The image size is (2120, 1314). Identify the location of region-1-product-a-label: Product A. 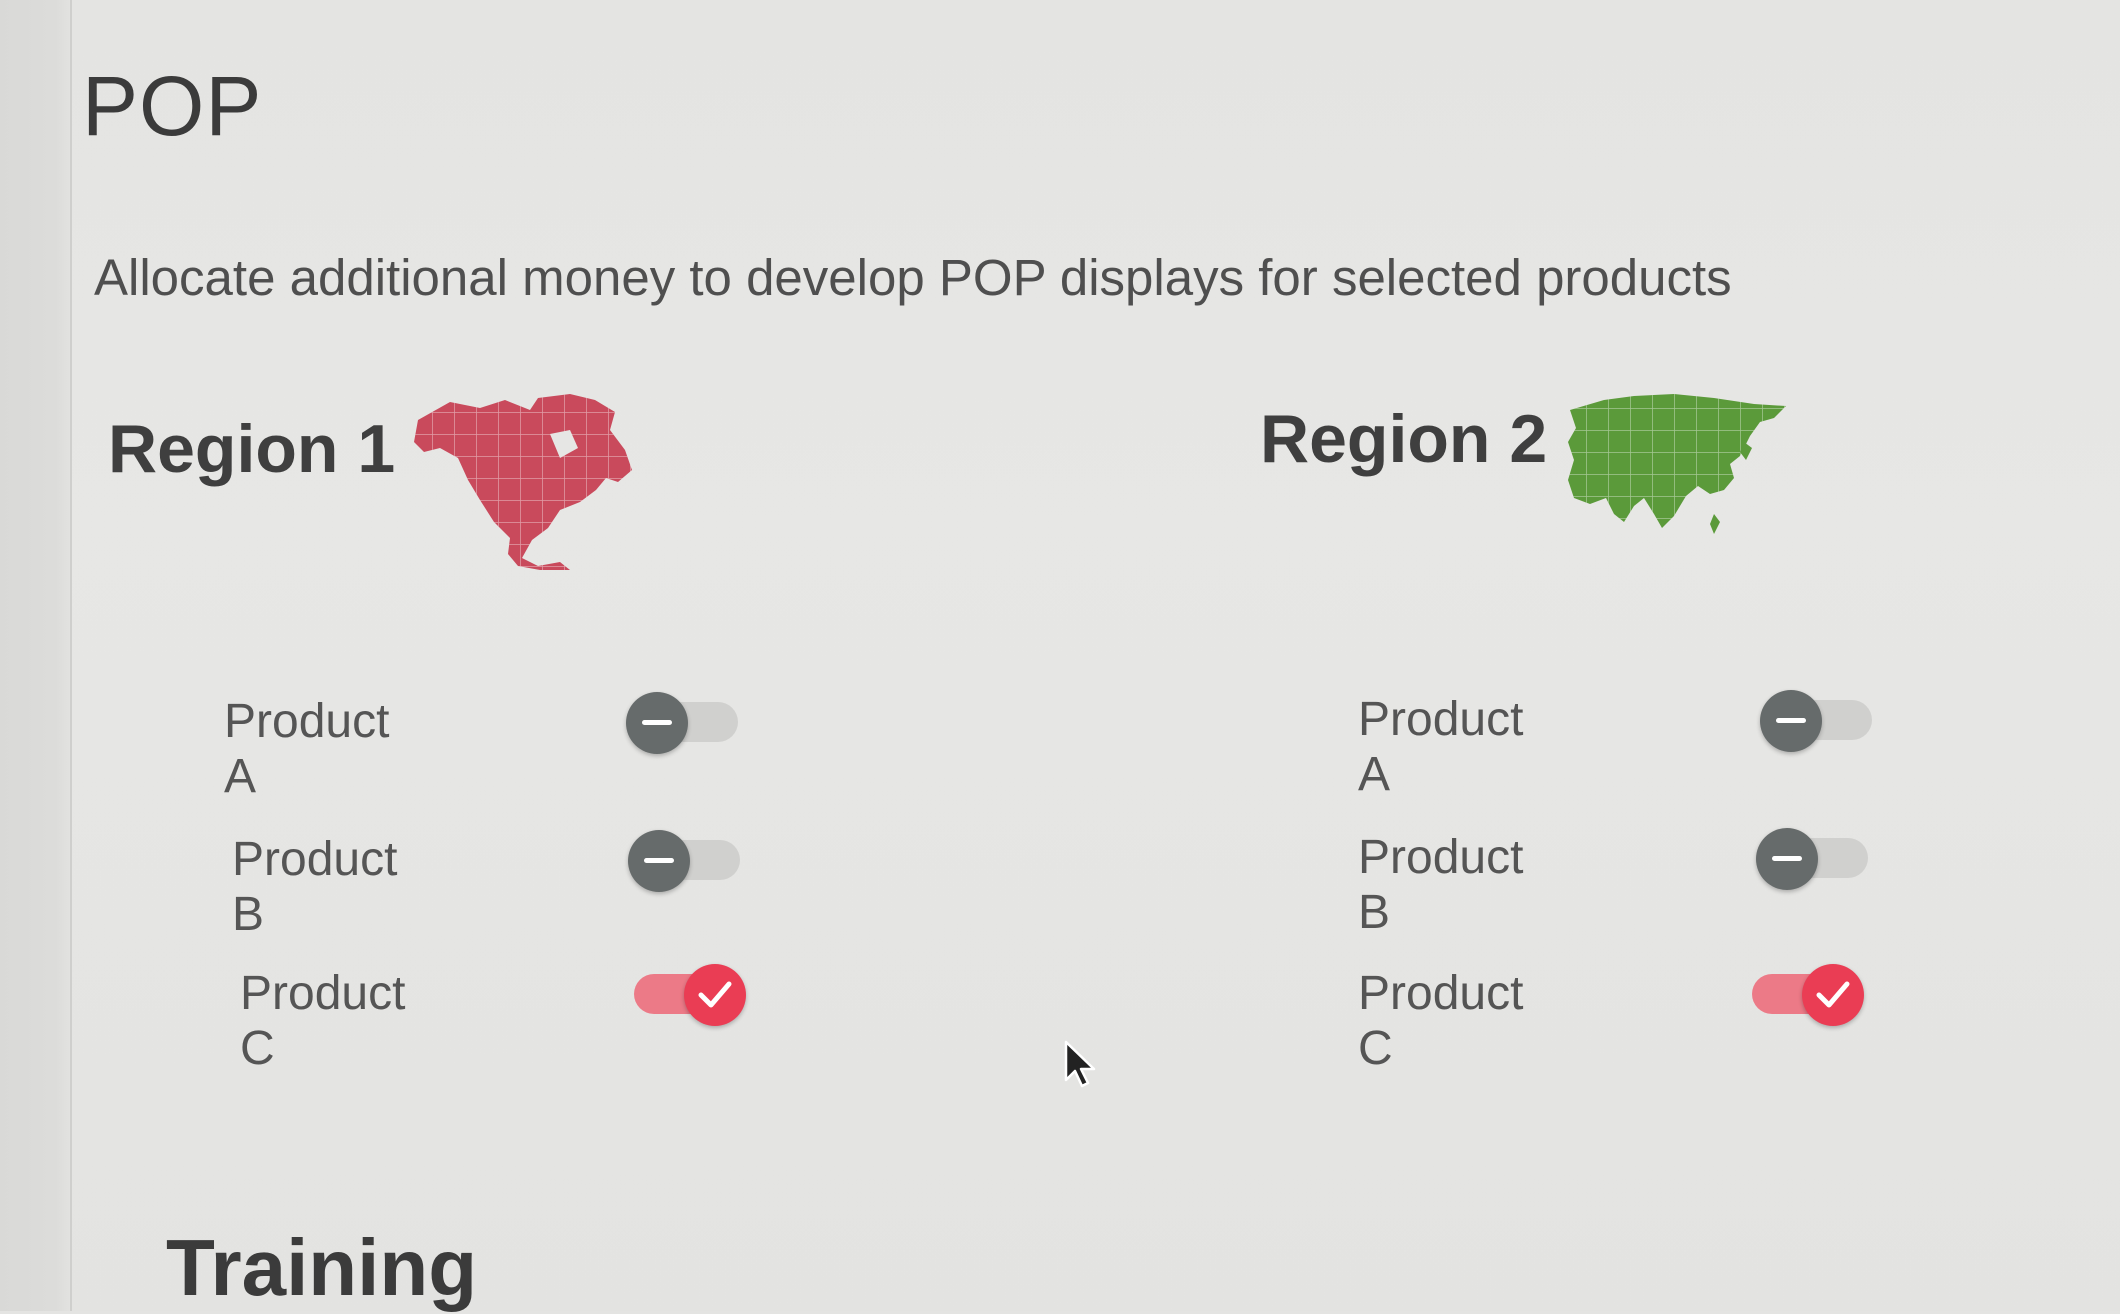
(307, 749).